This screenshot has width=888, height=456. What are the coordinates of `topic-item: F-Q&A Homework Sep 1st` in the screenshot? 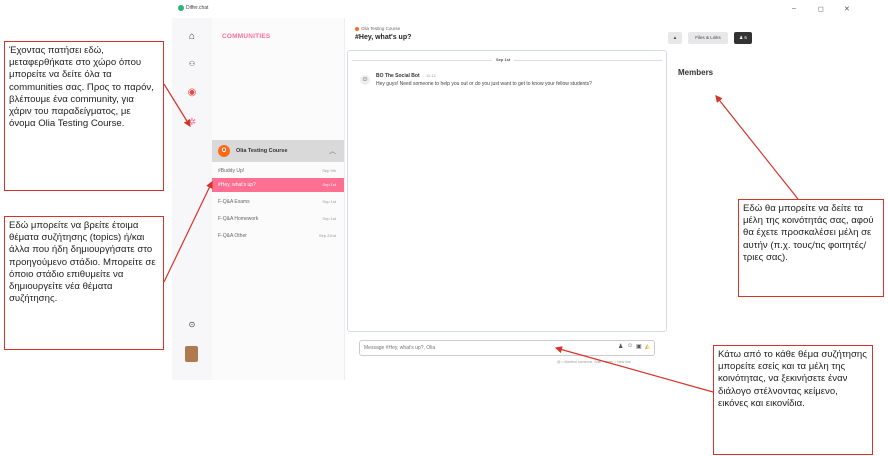 It's located at (278, 219).